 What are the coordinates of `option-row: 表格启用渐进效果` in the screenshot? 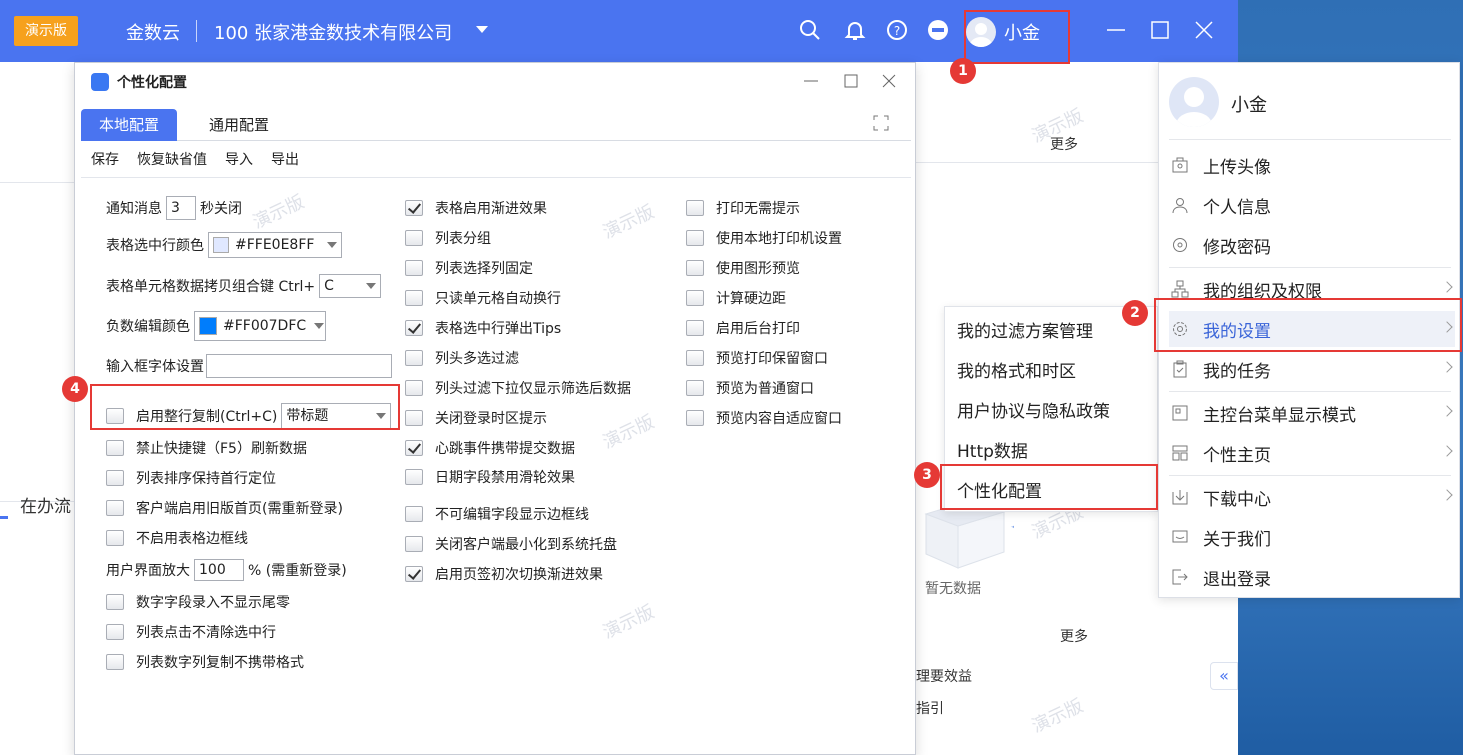 It's located at (476, 208).